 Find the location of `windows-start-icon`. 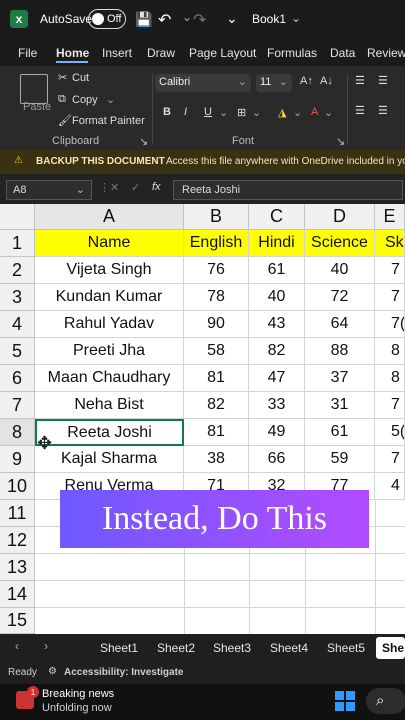

windows-start-icon is located at coordinates (345, 701).